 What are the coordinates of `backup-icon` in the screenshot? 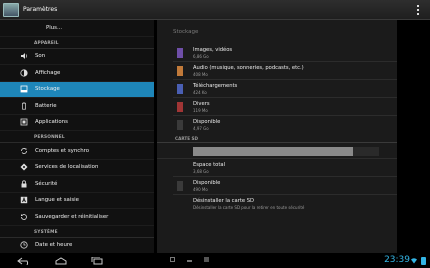 It's located at (24, 217).